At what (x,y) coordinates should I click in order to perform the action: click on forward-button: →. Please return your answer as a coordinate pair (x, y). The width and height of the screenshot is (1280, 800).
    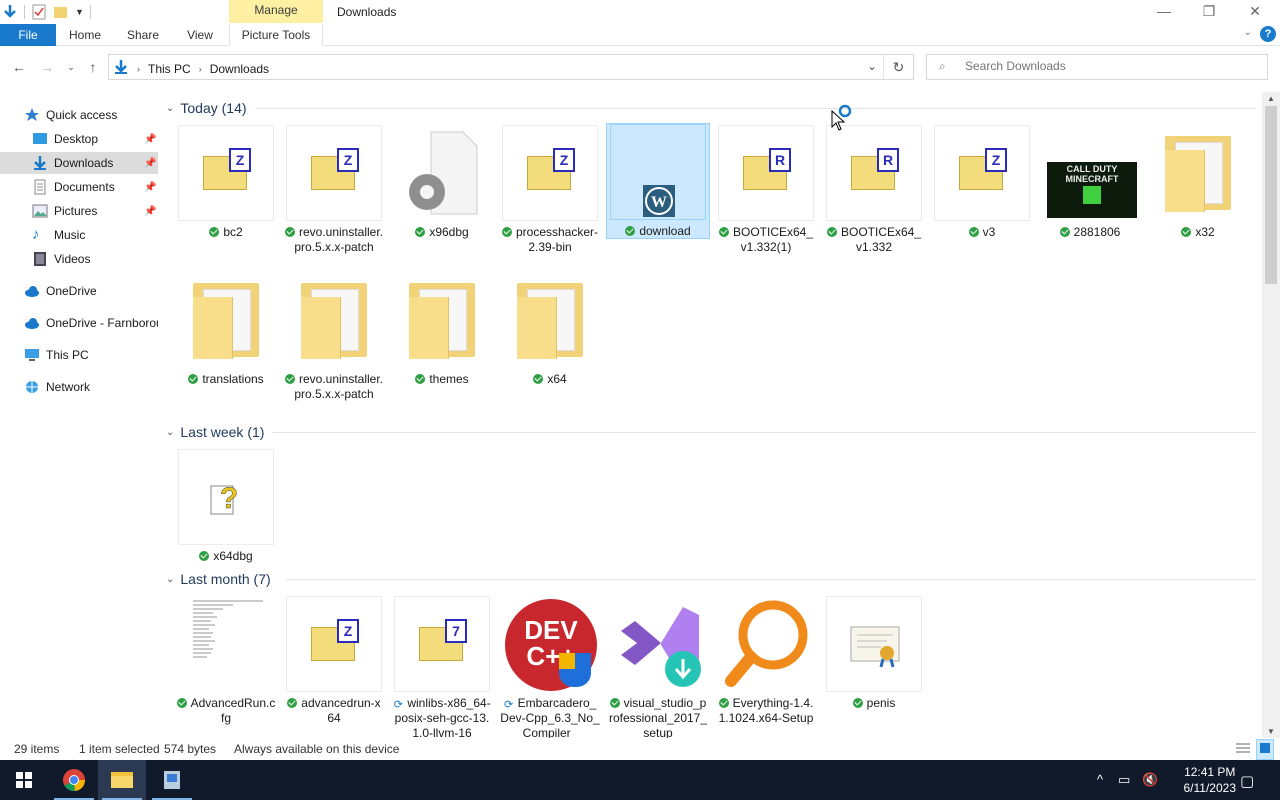
    Looking at the image, I should click on (47, 67).